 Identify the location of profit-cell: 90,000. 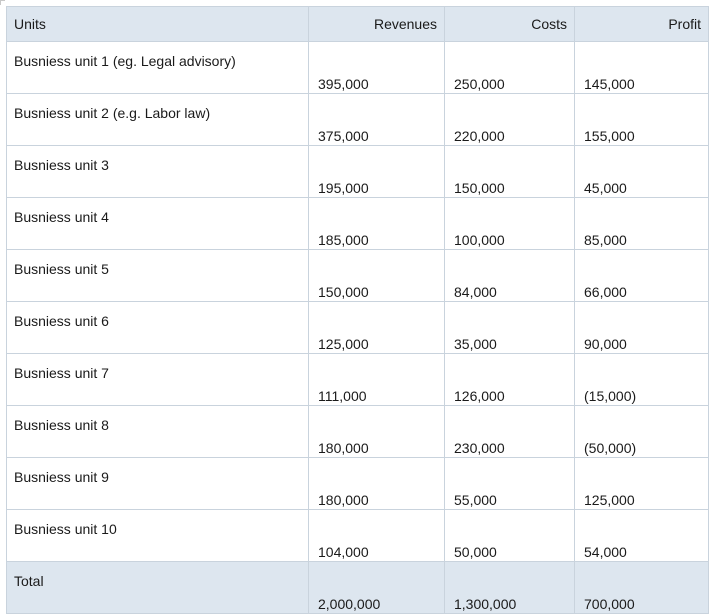
(641, 327).